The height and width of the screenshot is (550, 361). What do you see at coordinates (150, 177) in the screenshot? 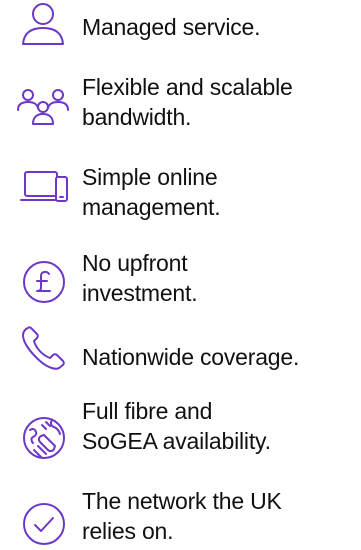
I see `feature-line: Simple online` at bounding box center [150, 177].